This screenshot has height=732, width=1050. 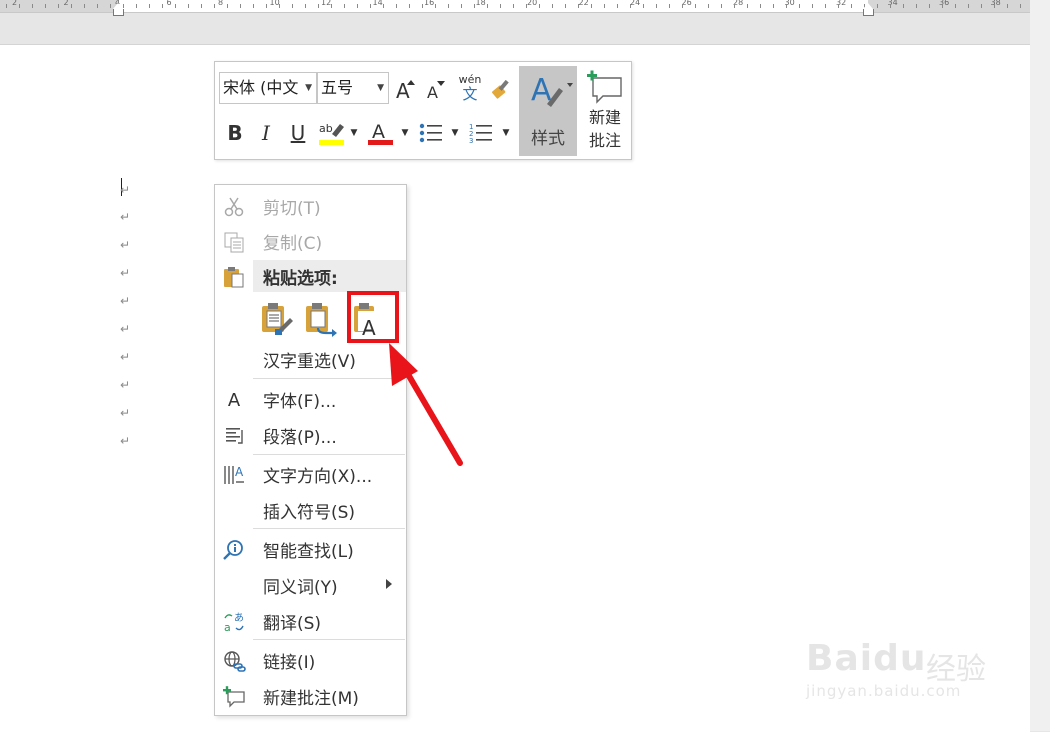 What do you see at coordinates (866, 658) in the screenshot?
I see `watermark-brand: Baidu` at bounding box center [866, 658].